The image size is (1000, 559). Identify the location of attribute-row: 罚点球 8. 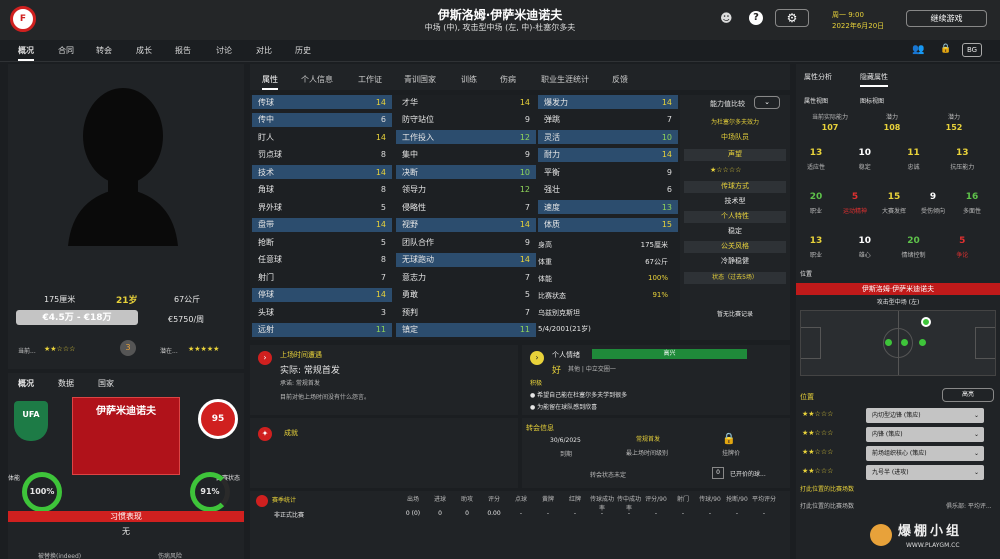
(322, 155).